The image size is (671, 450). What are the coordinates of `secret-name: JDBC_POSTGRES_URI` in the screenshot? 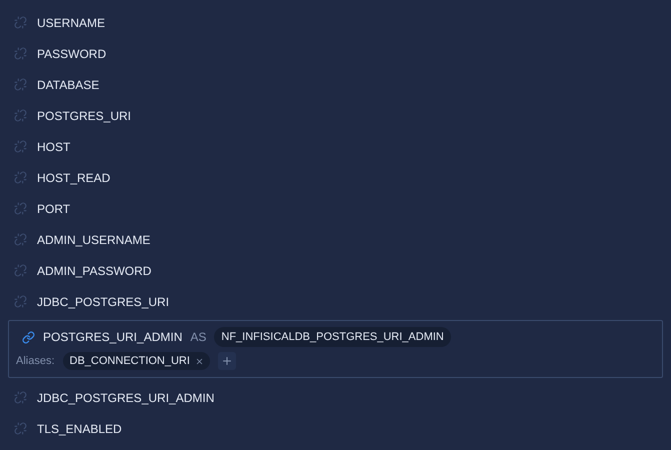 It's located at (103, 301).